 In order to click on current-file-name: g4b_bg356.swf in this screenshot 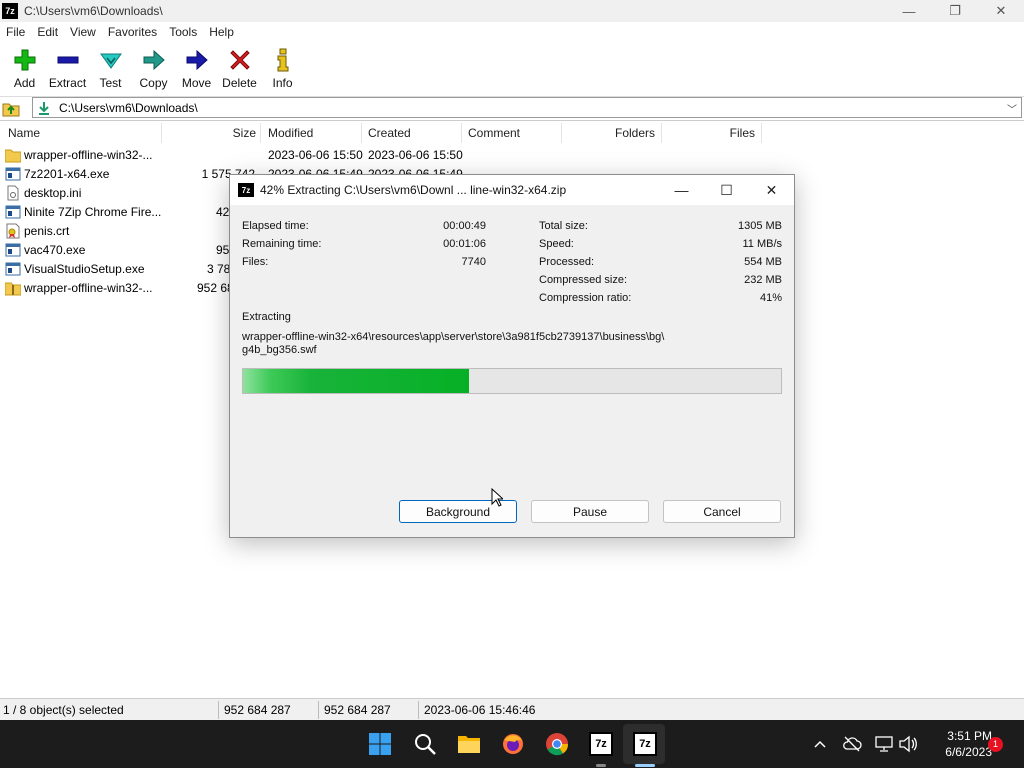, I will do `click(279, 350)`.